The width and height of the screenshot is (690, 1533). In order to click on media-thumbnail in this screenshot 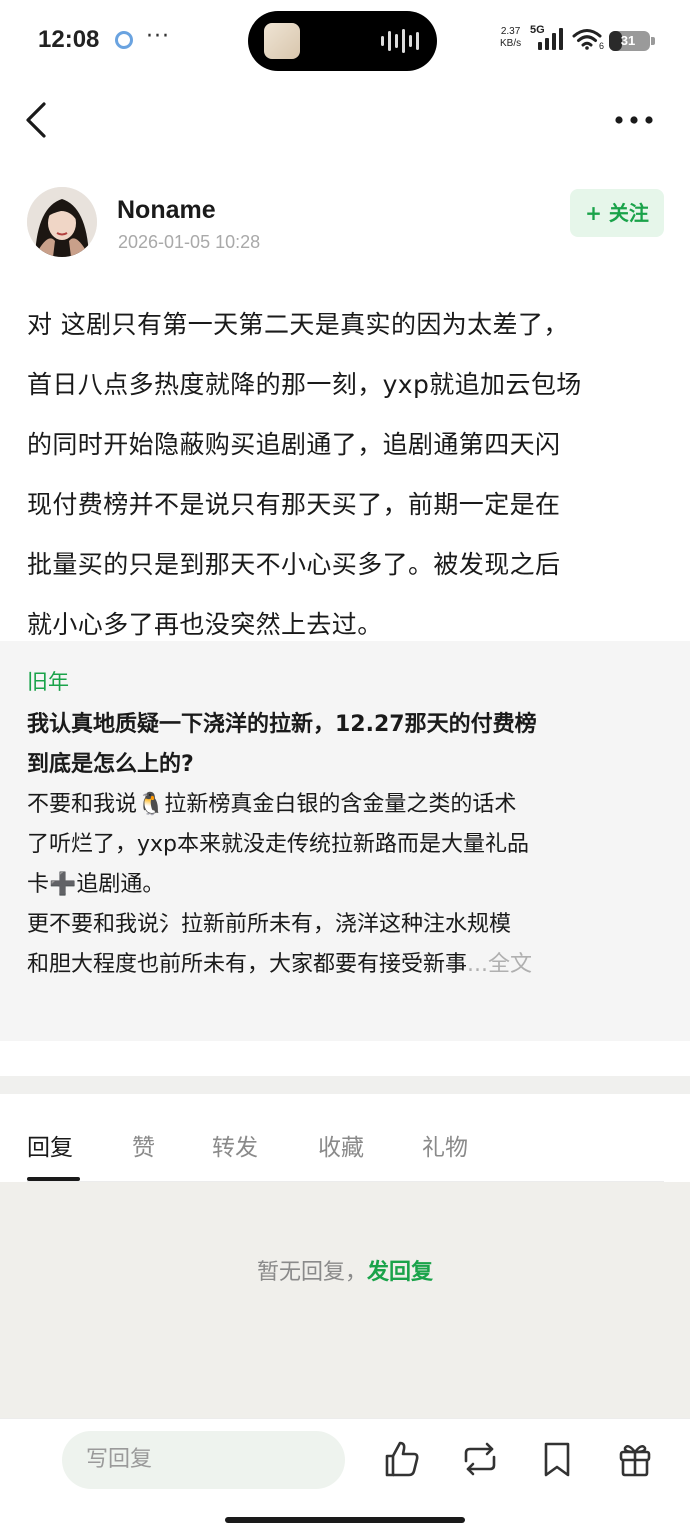, I will do `click(282, 41)`.